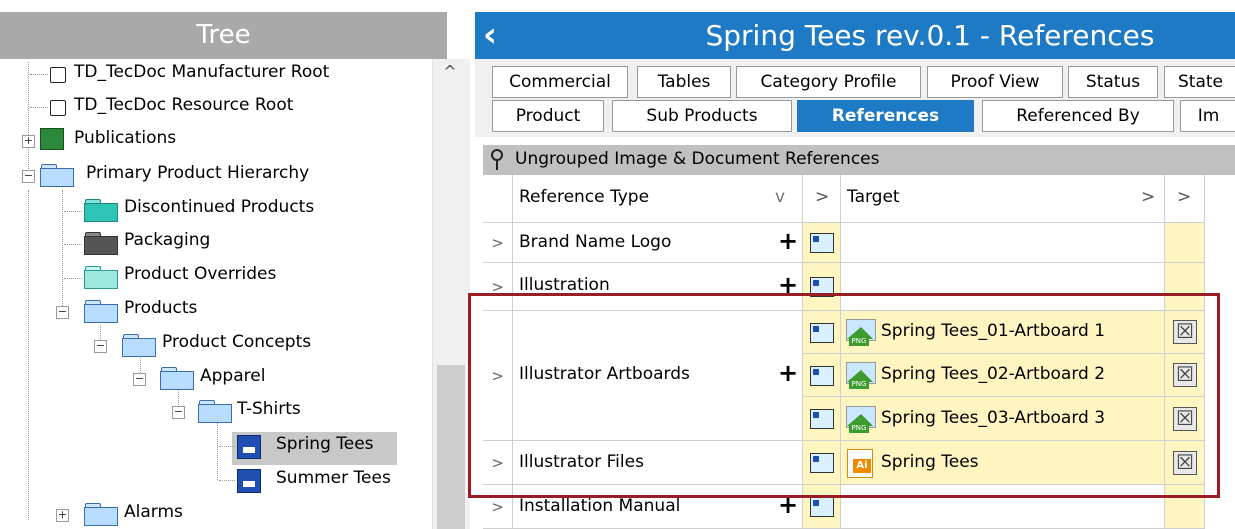 This screenshot has width=1235, height=529. Describe the element at coordinates (200, 274) in the screenshot. I see `tree-node-label: Product Overrides` at that location.